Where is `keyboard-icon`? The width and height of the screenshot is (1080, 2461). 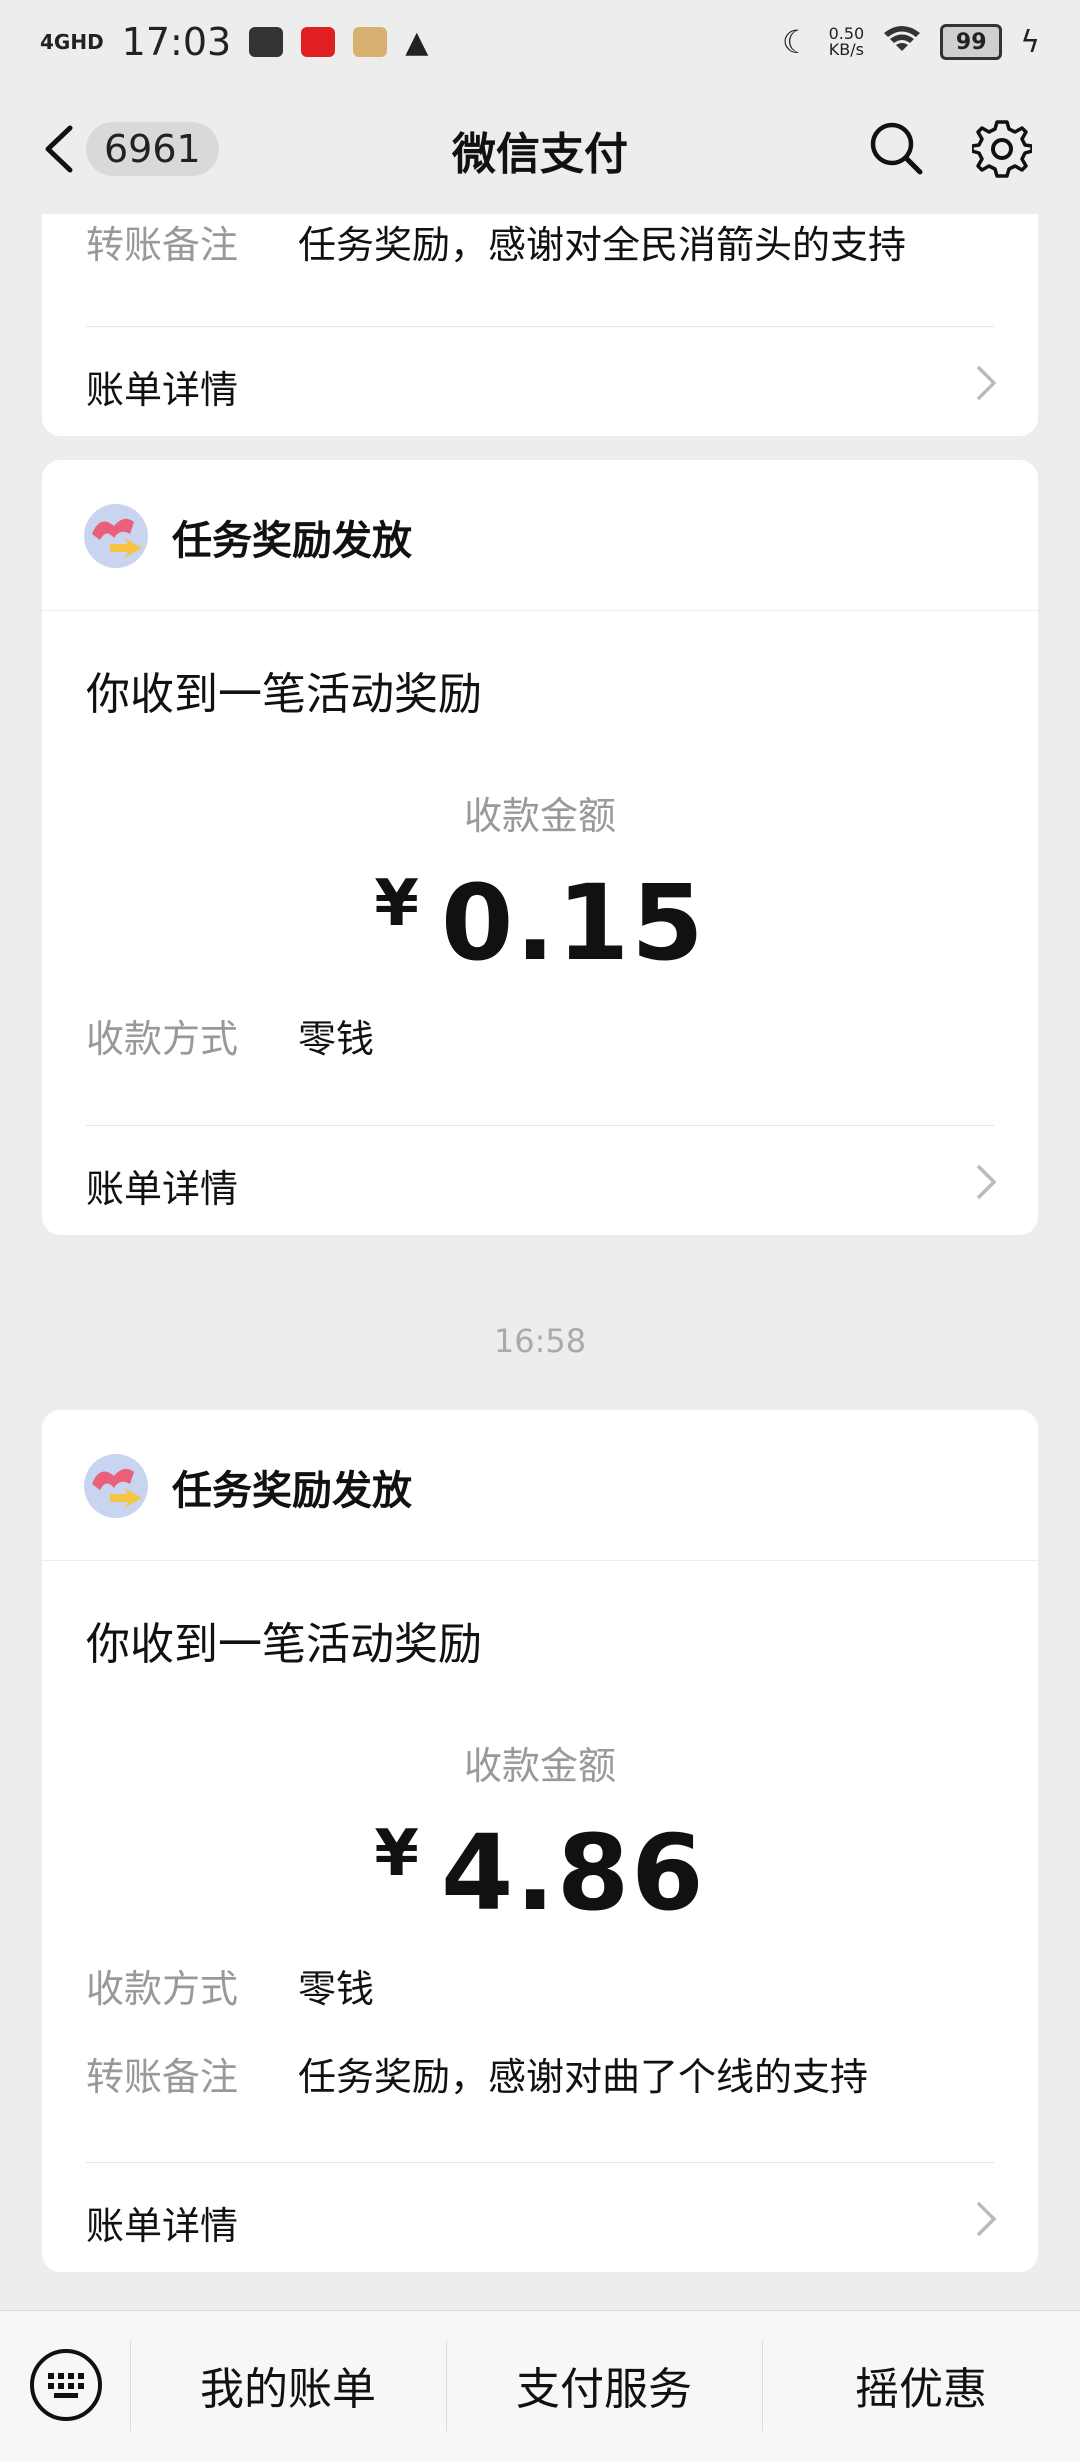
keyboard-icon is located at coordinates (66, 2385).